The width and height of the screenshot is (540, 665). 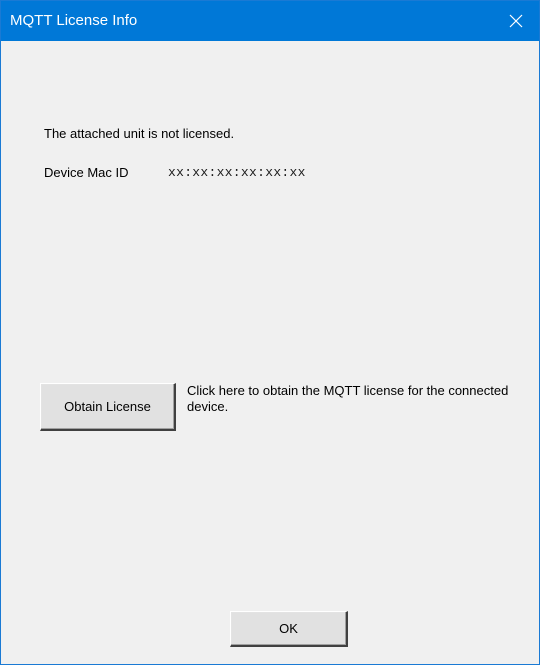 I want to click on close-button, so click(x=516, y=21).